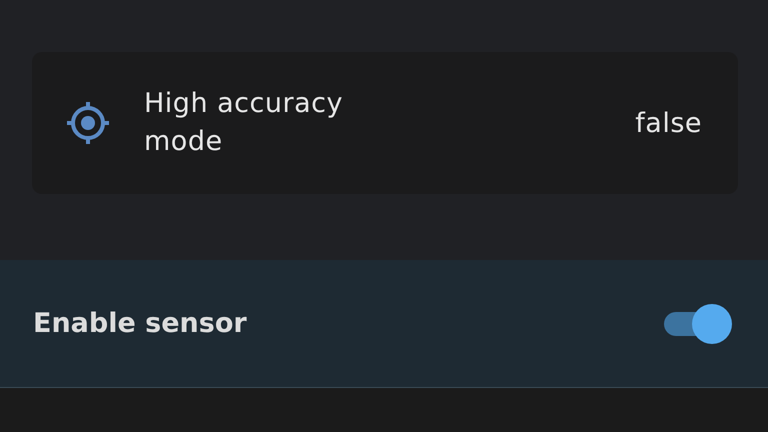 The image size is (768, 432). What do you see at coordinates (88, 123) in the screenshot?
I see `crosshair-icon` at bounding box center [88, 123].